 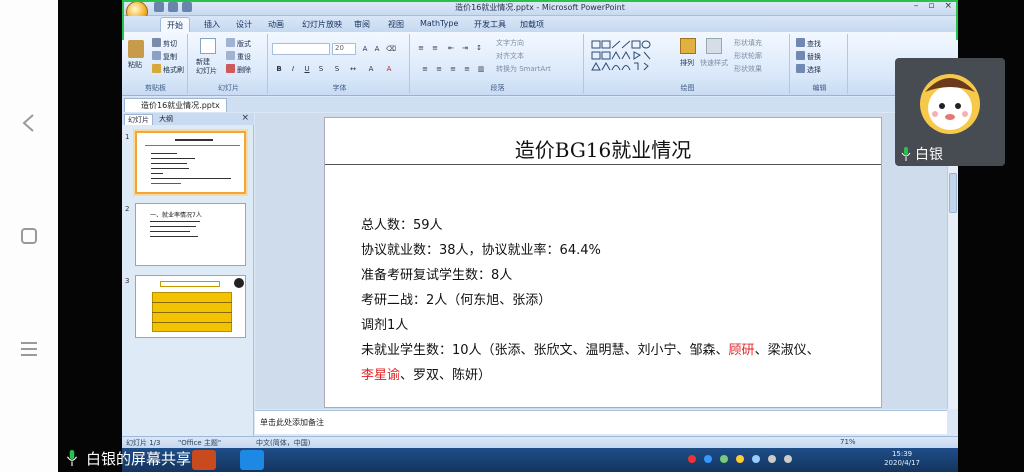 What do you see at coordinates (90, 236) in the screenshot?
I see `letterbox-left` at bounding box center [90, 236].